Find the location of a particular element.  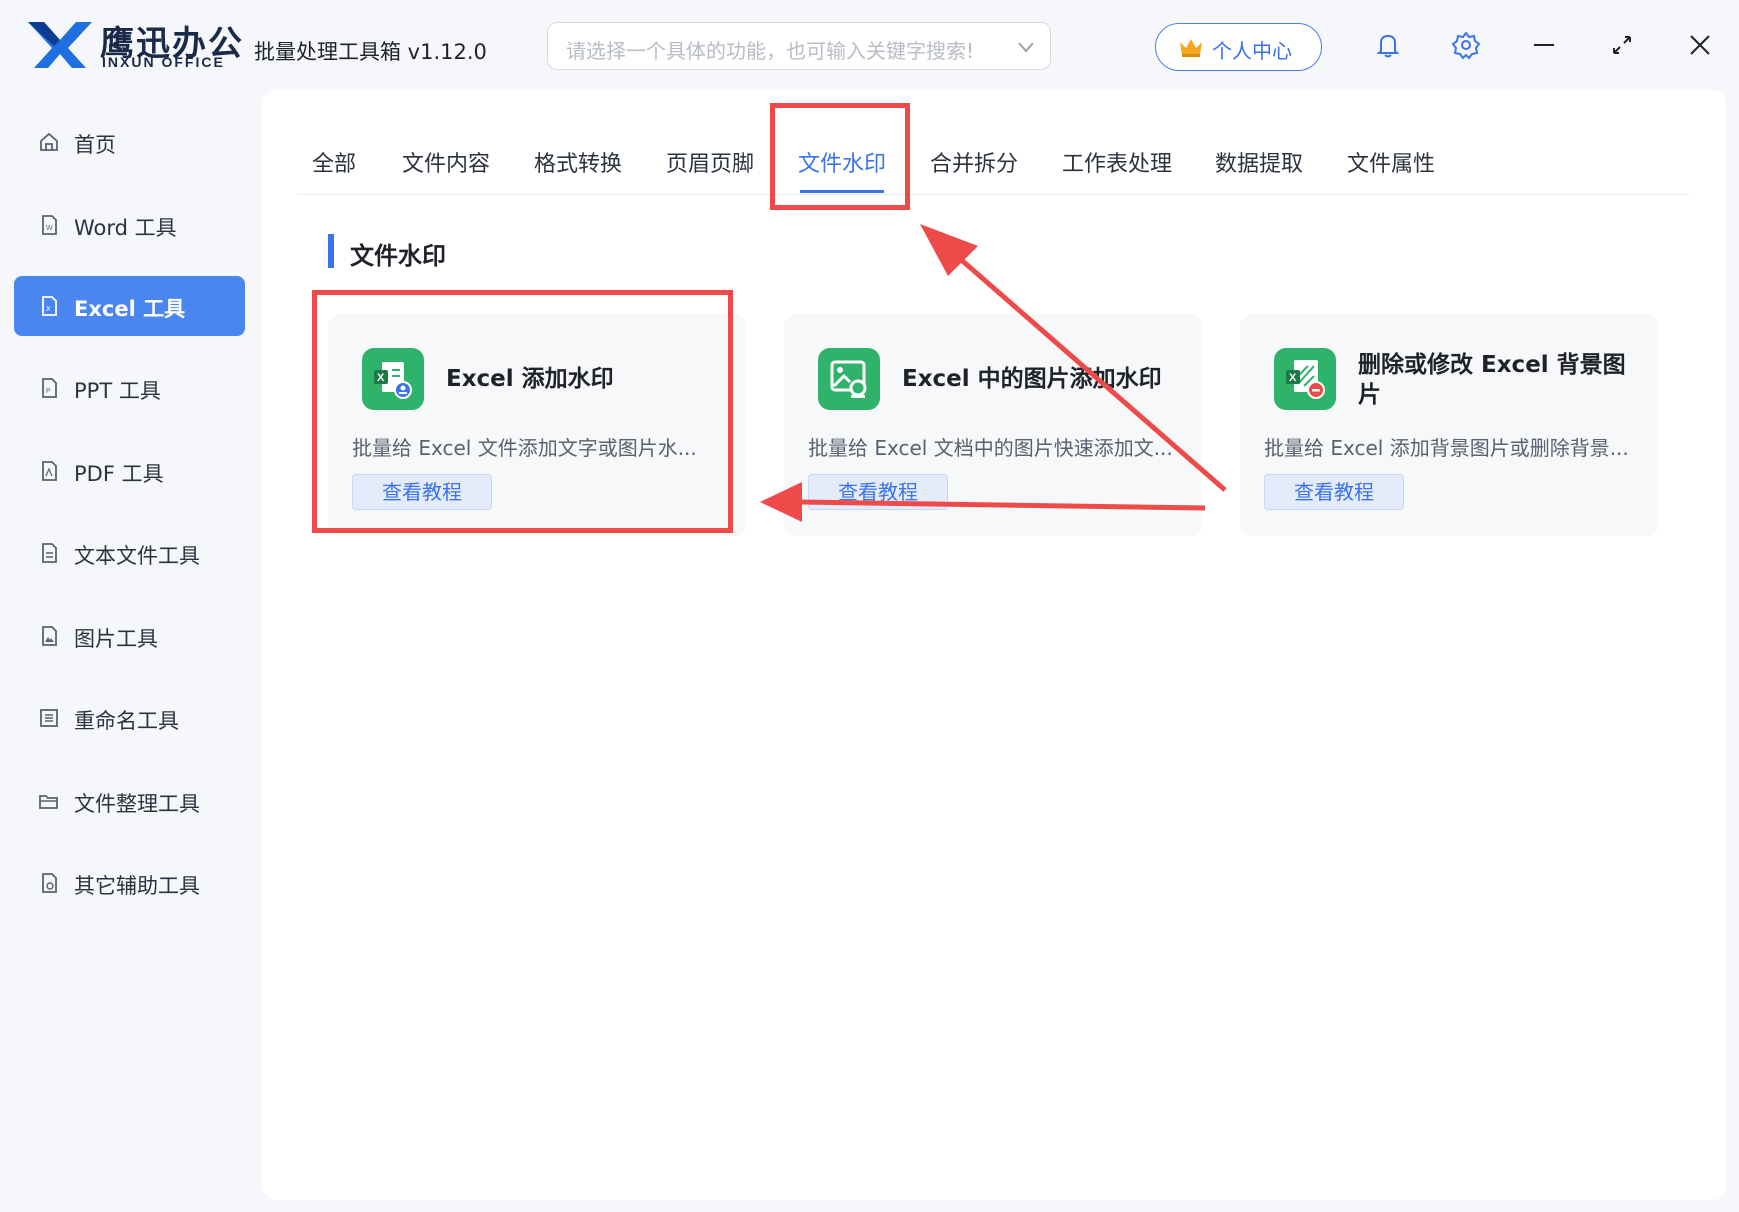

sidebar-item-label: Word 工具 is located at coordinates (125, 228).